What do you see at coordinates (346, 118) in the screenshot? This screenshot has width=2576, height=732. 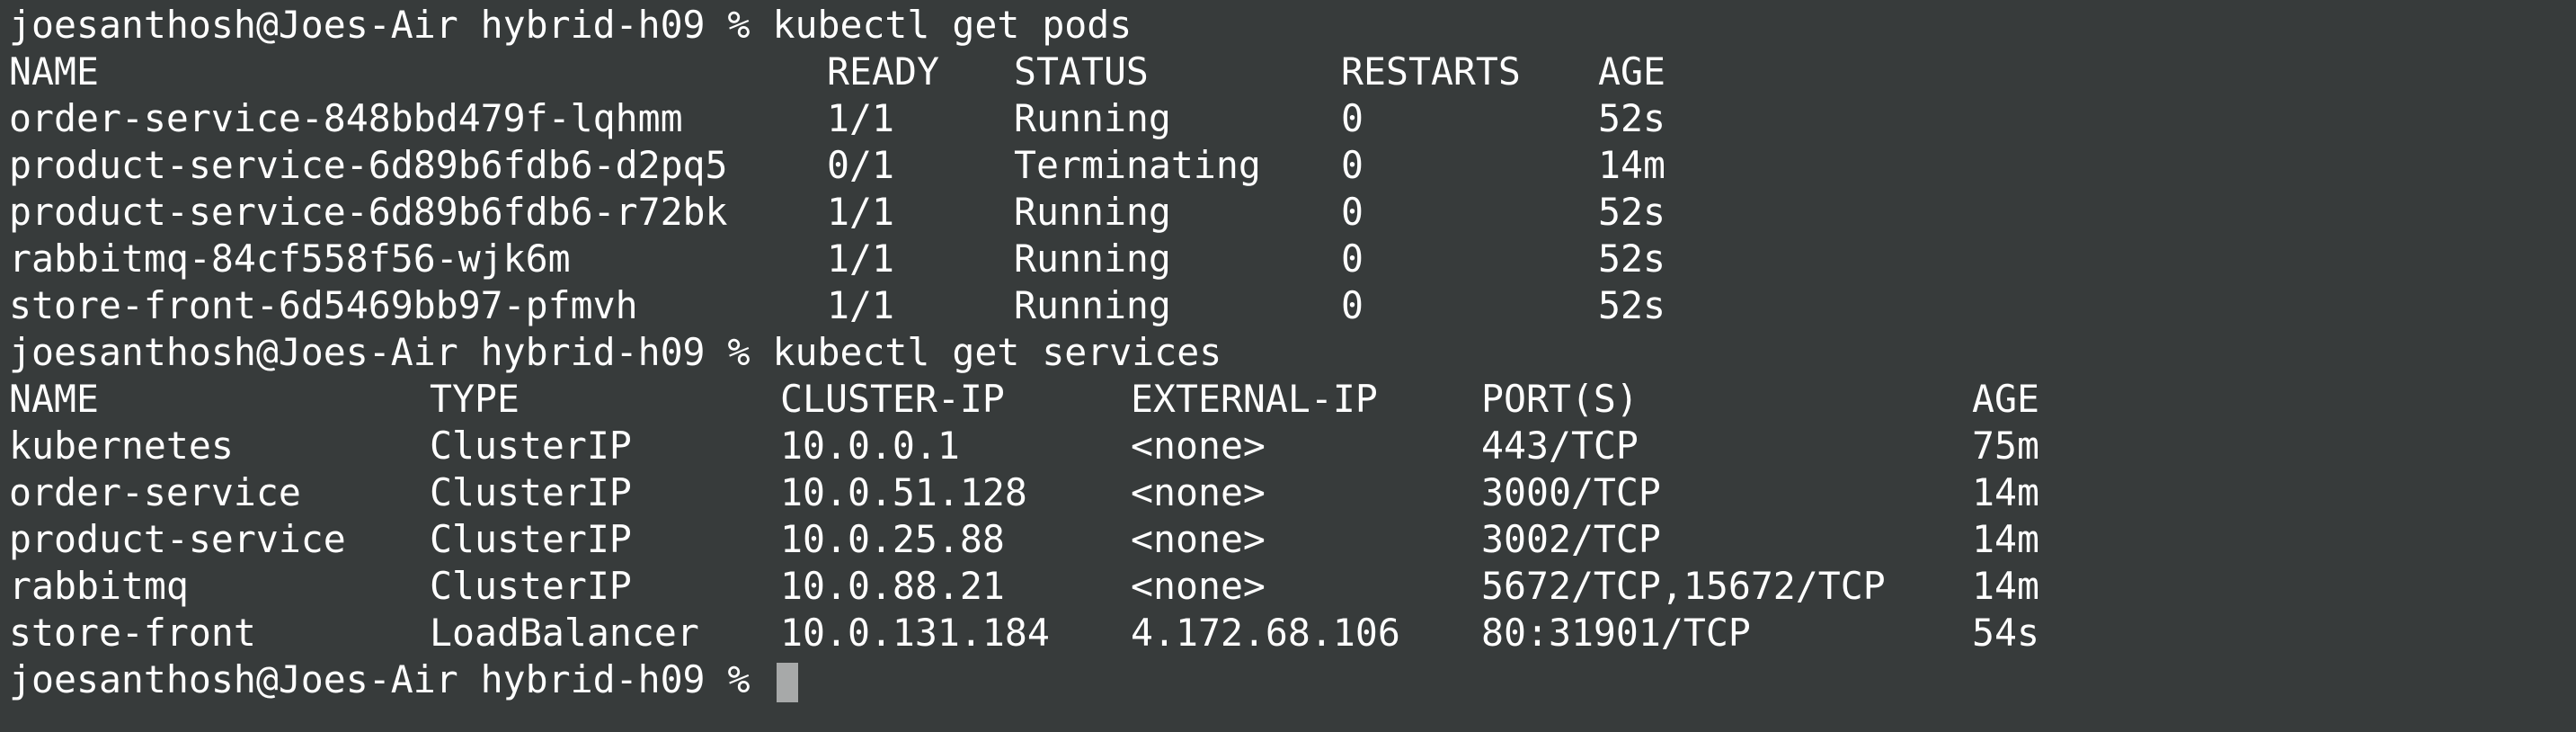 I see `pod-name: order-service-848bbd479f-lqhmm` at bounding box center [346, 118].